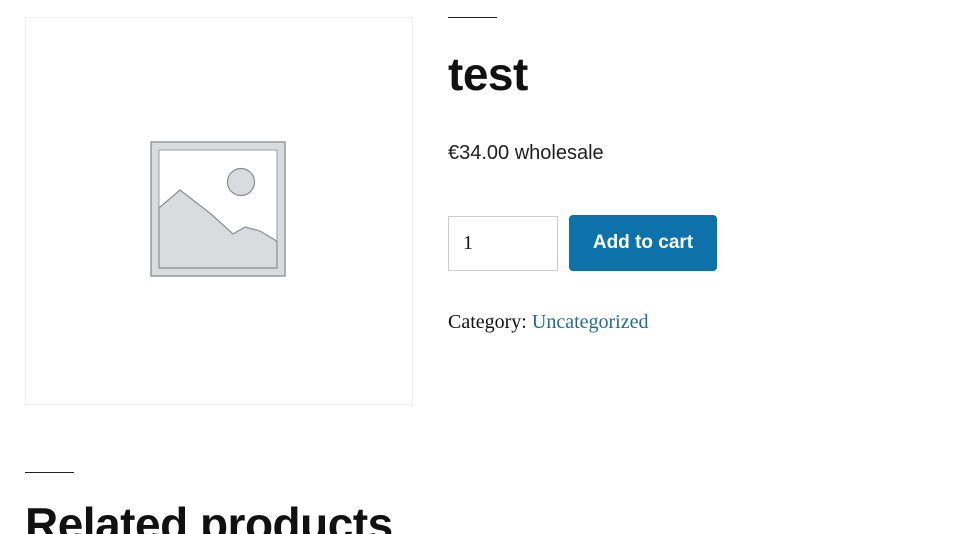 This screenshot has width=954, height=534. What do you see at coordinates (643, 243) in the screenshot?
I see `add-to-cart-button: Add to cart` at bounding box center [643, 243].